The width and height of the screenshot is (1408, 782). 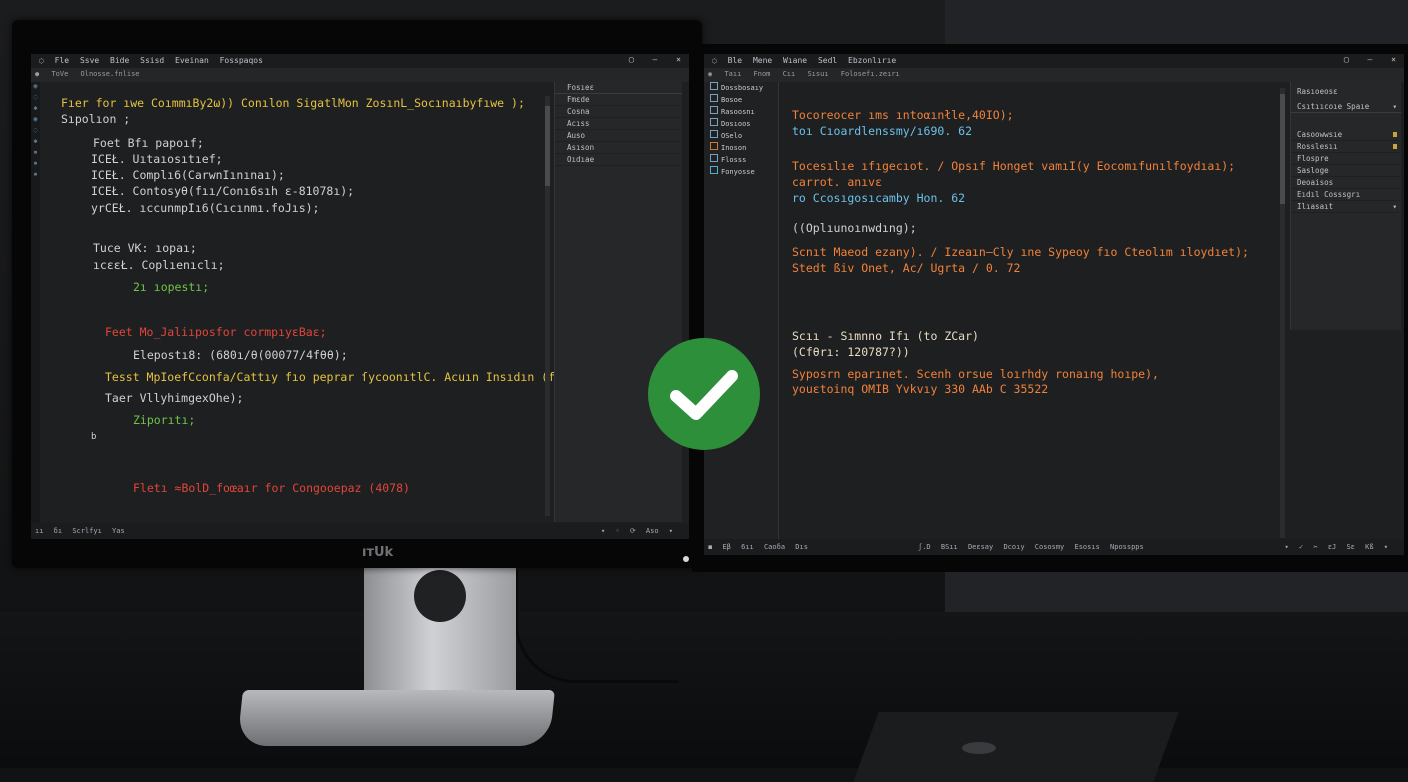 What do you see at coordinates (1282, 313) in the screenshot?
I see `right-editor-scrollbar` at bounding box center [1282, 313].